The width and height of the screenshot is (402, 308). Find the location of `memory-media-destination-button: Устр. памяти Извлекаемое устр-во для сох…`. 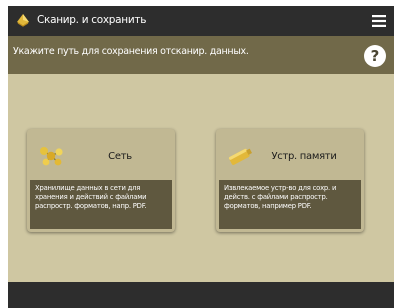

memory-media-destination-button: Устр. памяти Извлекаемое устр-во для сох… is located at coordinates (290, 180).